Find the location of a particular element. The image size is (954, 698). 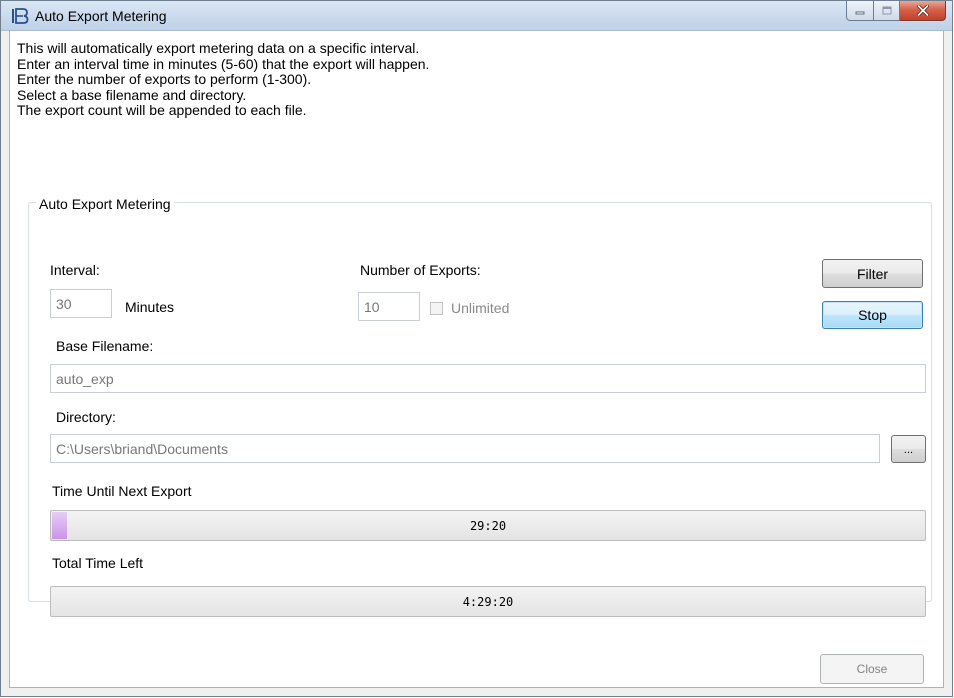

total-left-time: 4:29:20 is located at coordinates (488, 601).